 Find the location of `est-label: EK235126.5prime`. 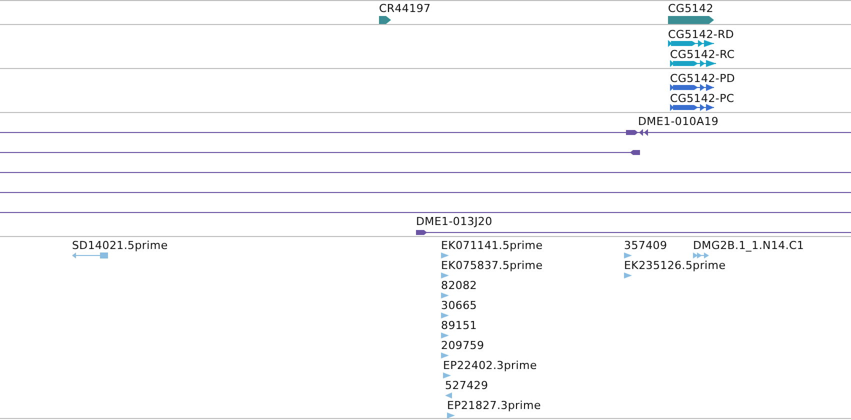

est-label: EK235126.5prime is located at coordinates (675, 265).